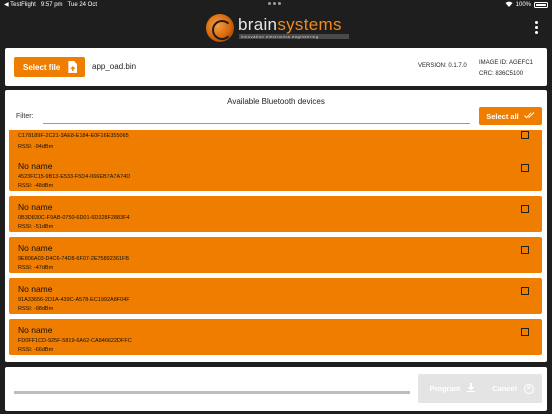  What do you see at coordinates (42, 67) in the screenshot?
I see `select-file-label: Select file` at bounding box center [42, 67].